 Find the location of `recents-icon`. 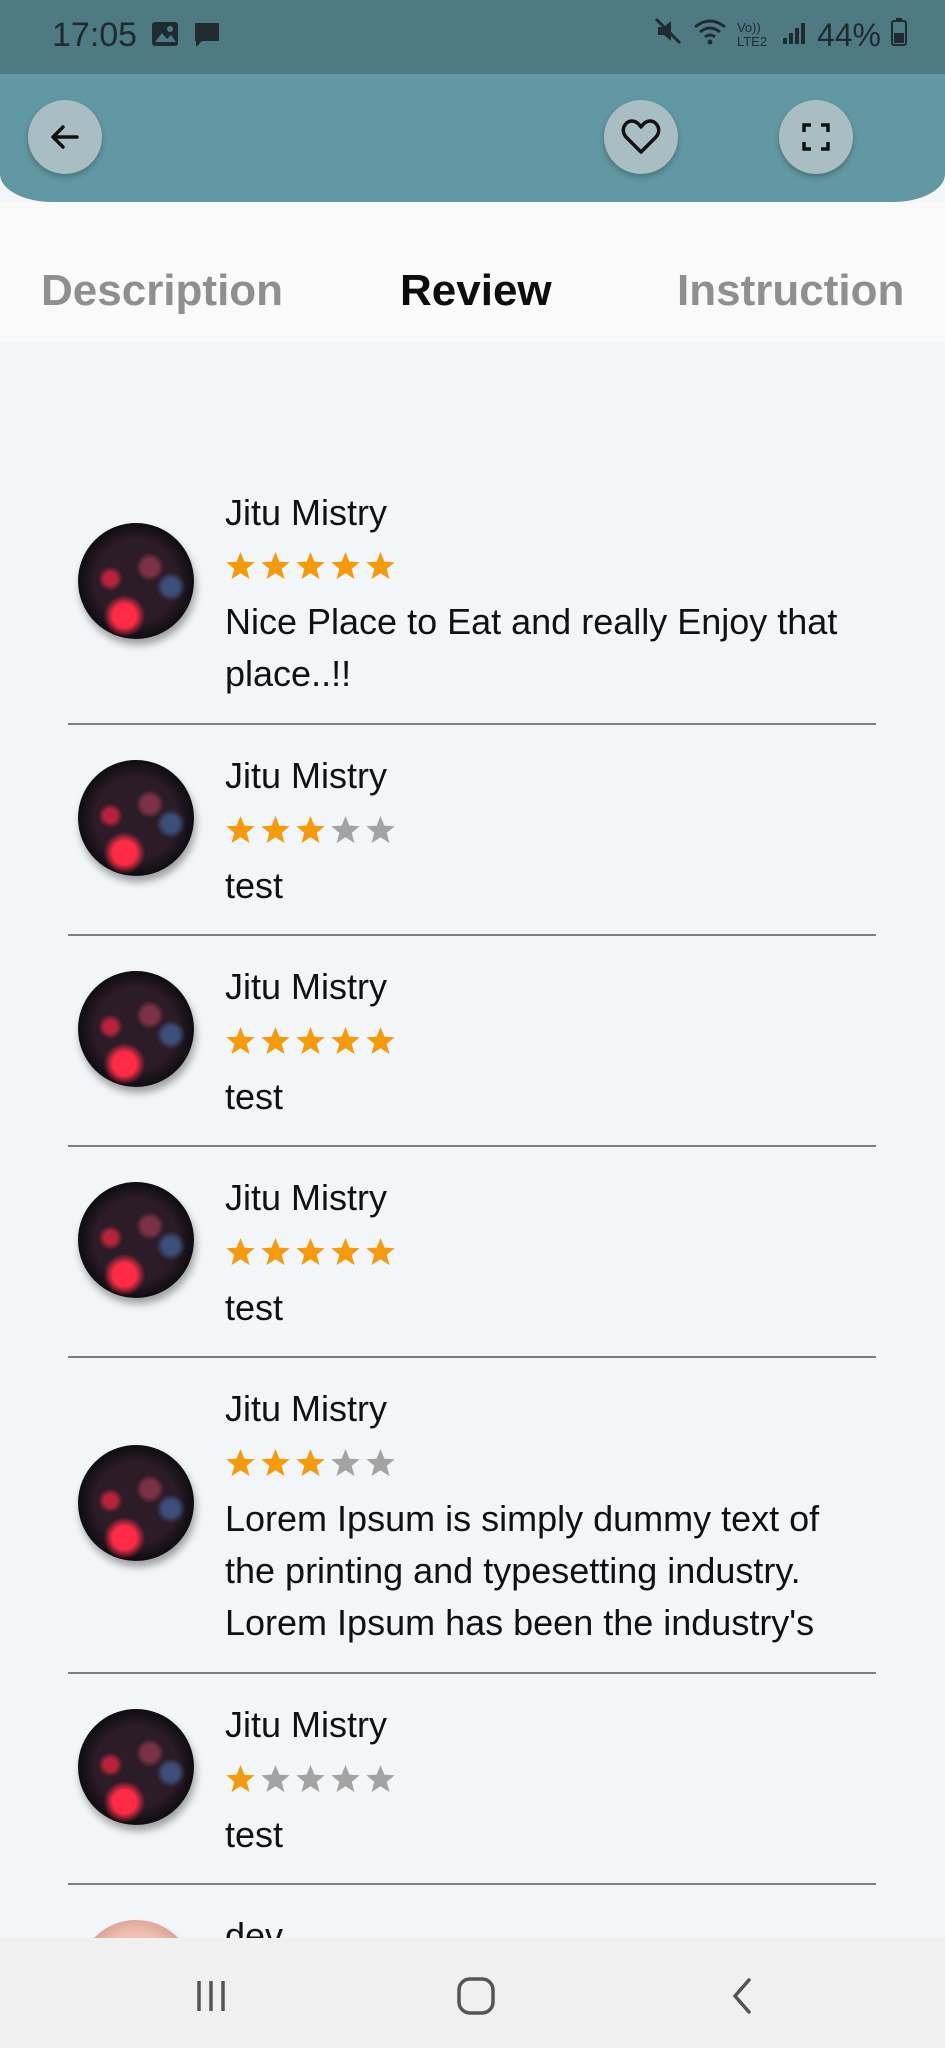

recents-icon is located at coordinates (211, 1996).